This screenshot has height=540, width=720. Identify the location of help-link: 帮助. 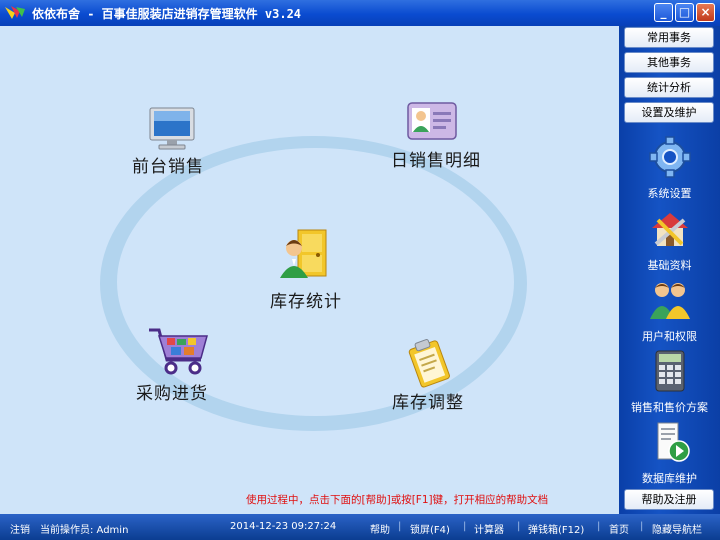
(380, 528).